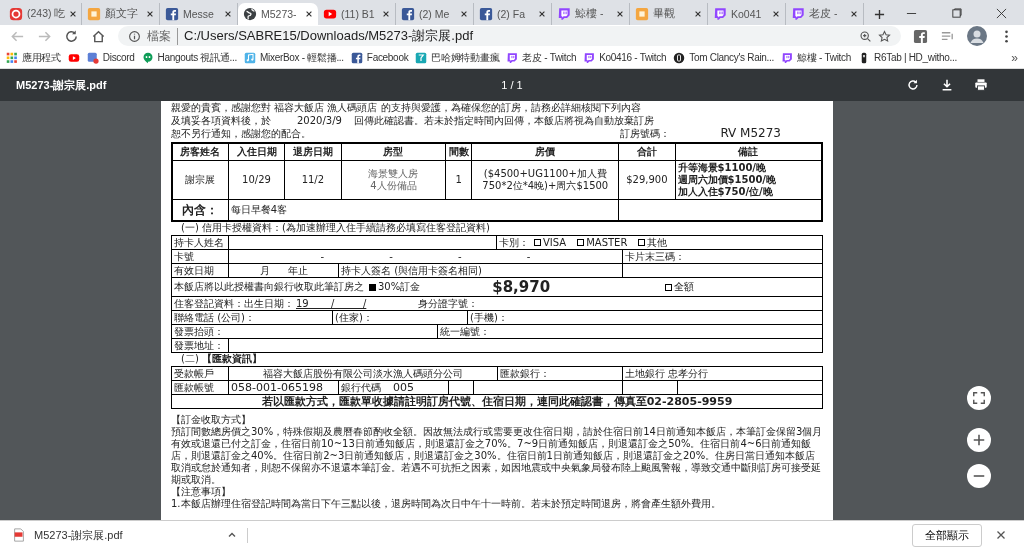  What do you see at coordinates (979, 476) in the screenshot?
I see `zoom-out-button` at bounding box center [979, 476].